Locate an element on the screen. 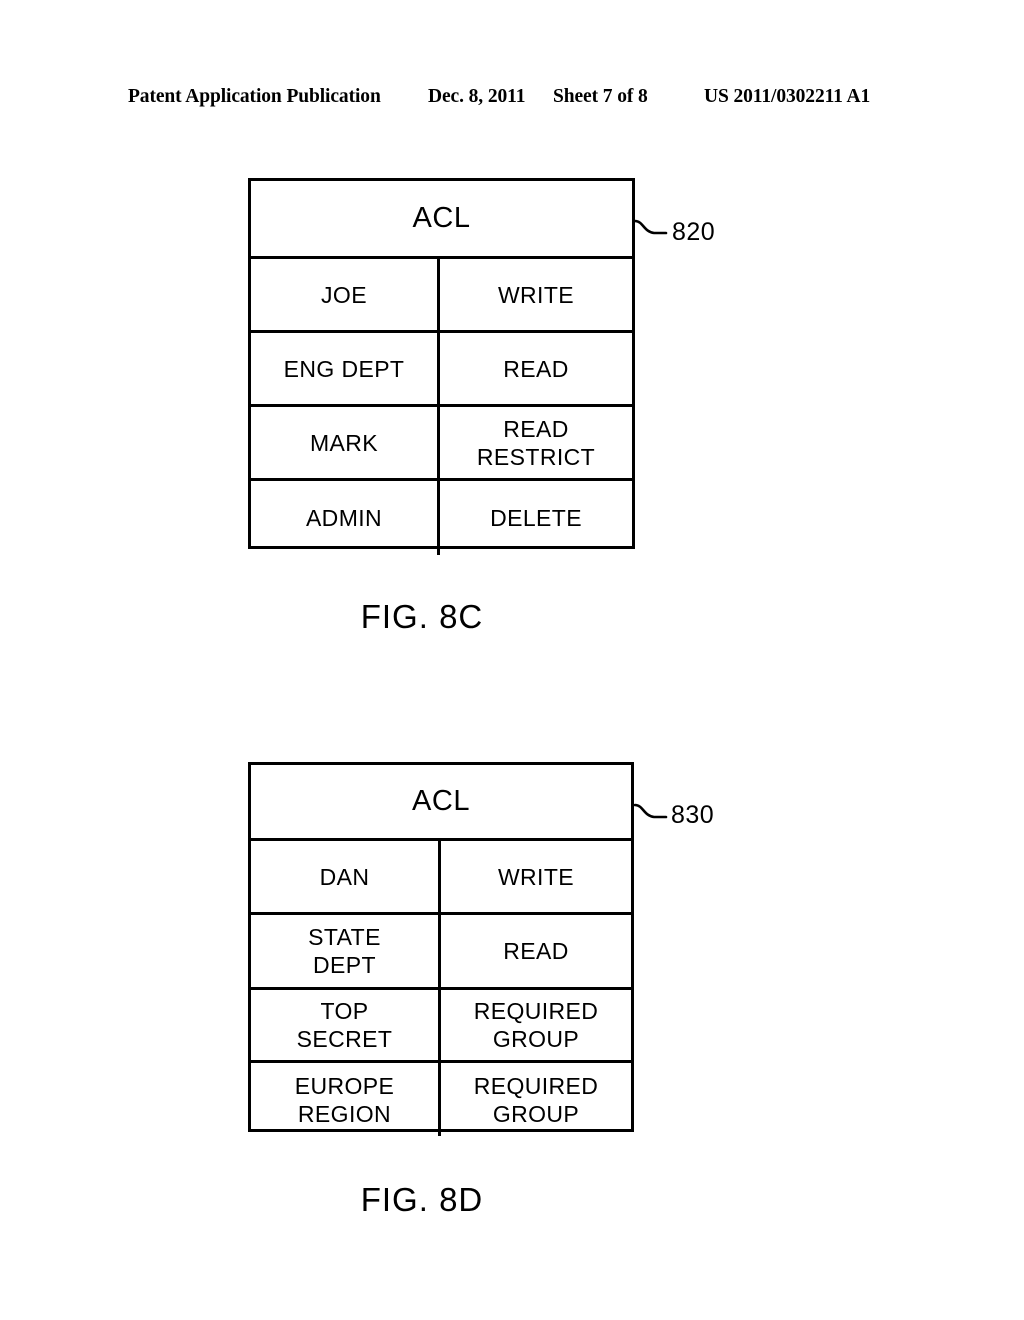 This screenshot has width=1024, height=1320. header-patent-number: US 2011/0302211 A1 is located at coordinates (787, 96).